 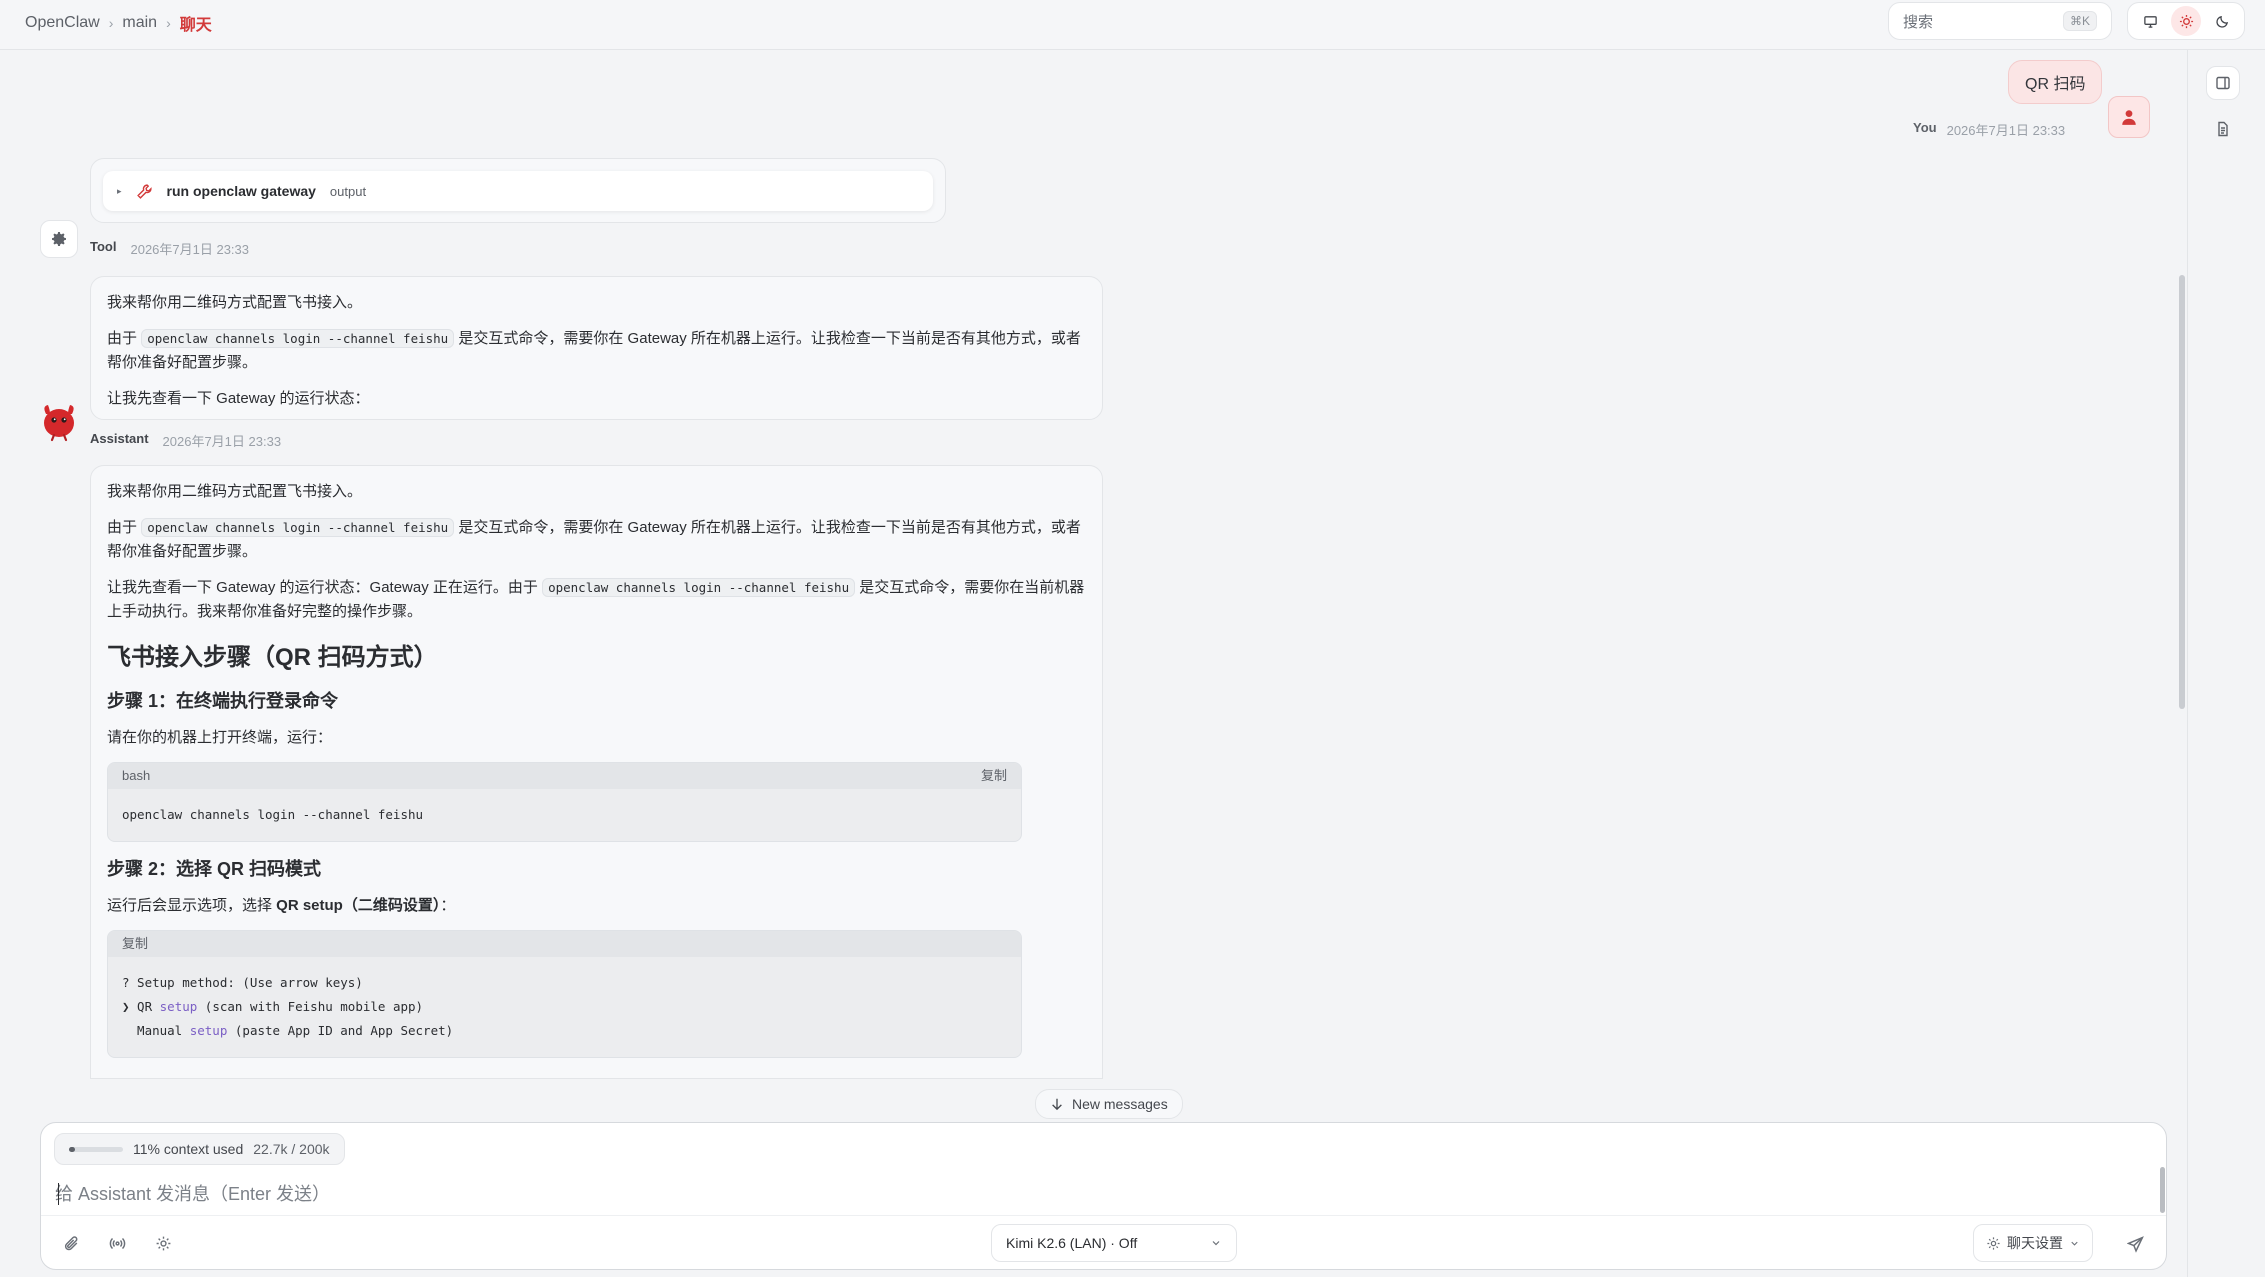 What do you see at coordinates (190, 249) in the screenshot?
I see `tool-timestamp: 2026年7月1日 23:33` at bounding box center [190, 249].